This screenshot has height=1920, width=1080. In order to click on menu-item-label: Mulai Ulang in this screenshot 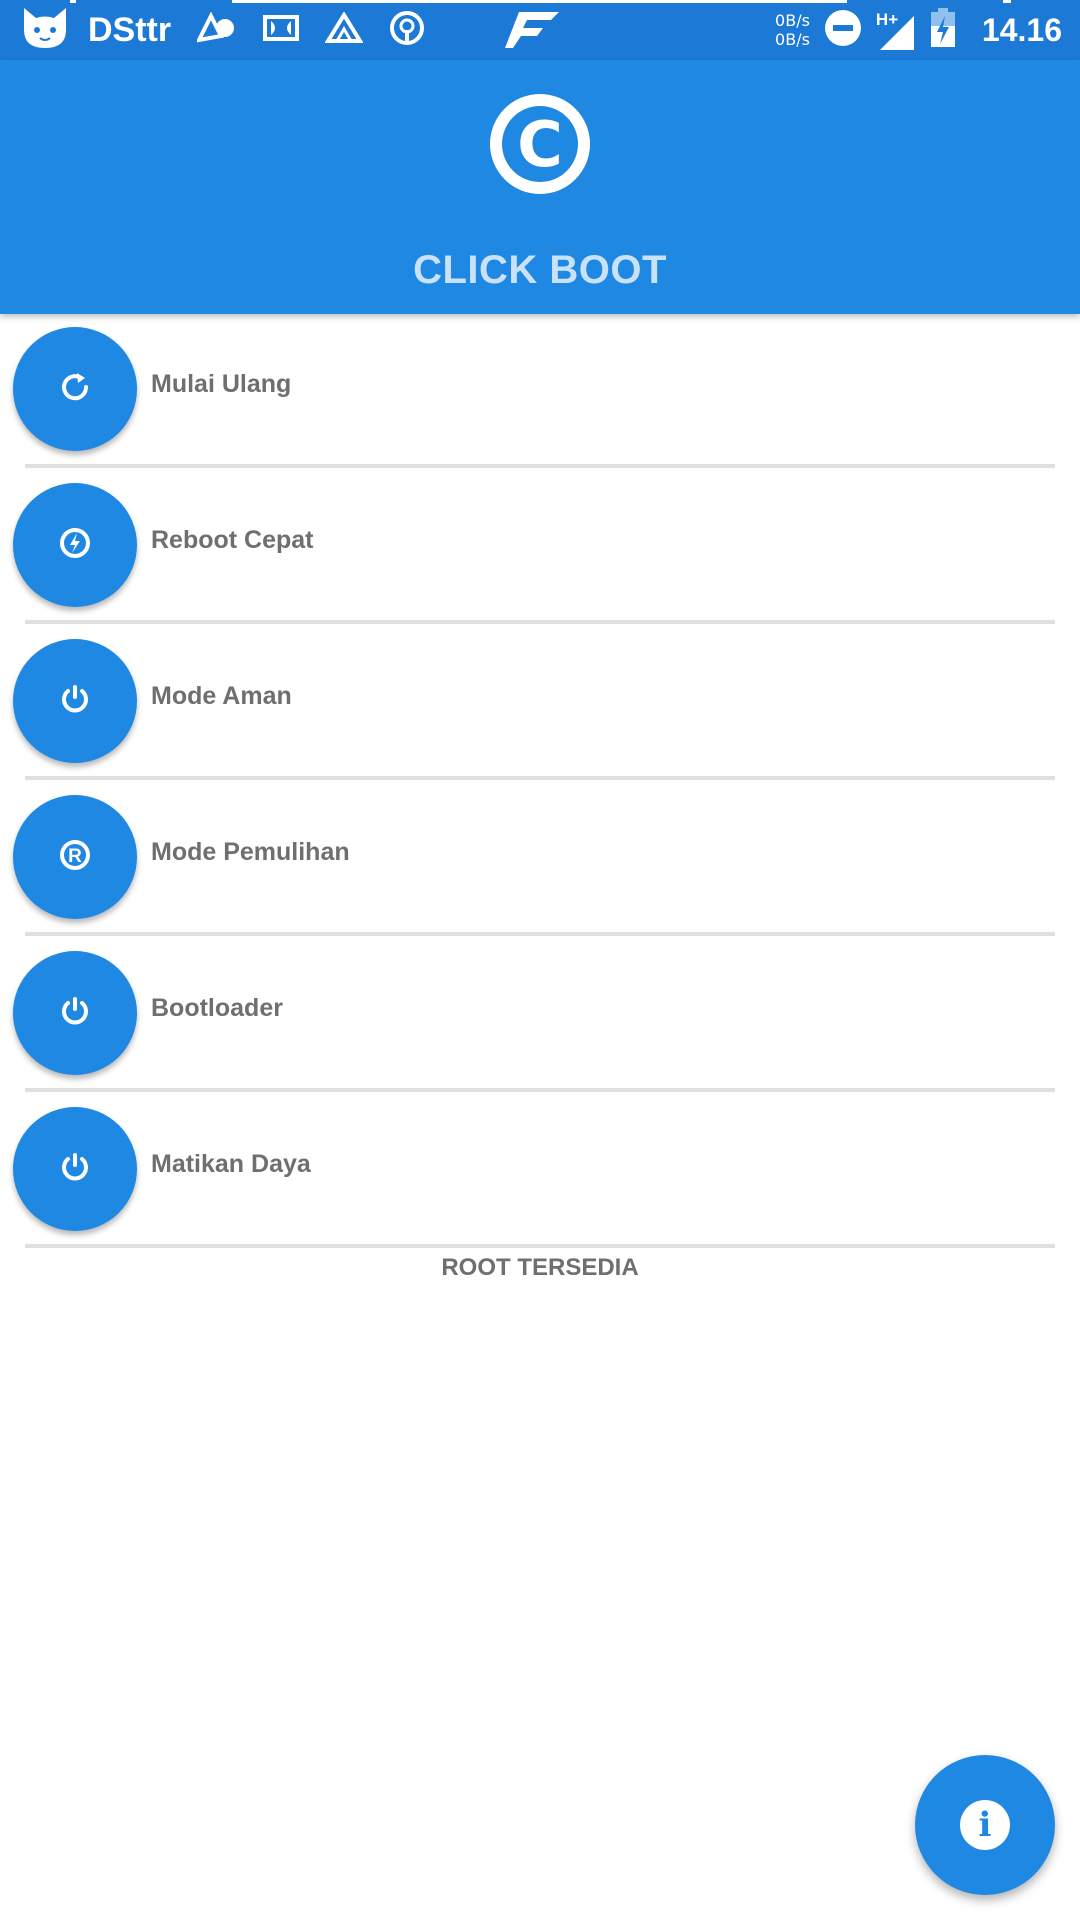, I will do `click(221, 384)`.